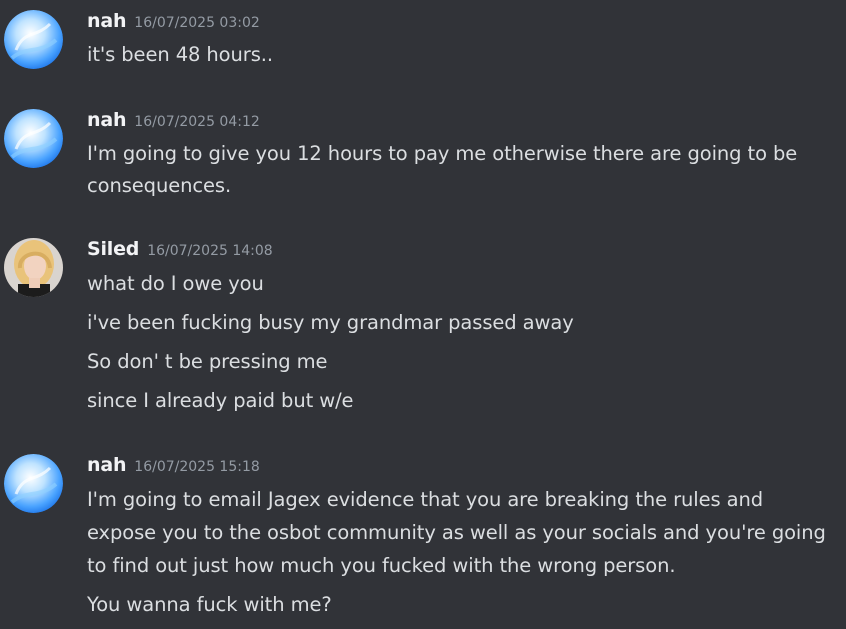 The width and height of the screenshot is (846, 629). Describe the element at coordinates (197, 467) in the screenshot. I see `timestamp: 16/07/2025 15:18` at that location.